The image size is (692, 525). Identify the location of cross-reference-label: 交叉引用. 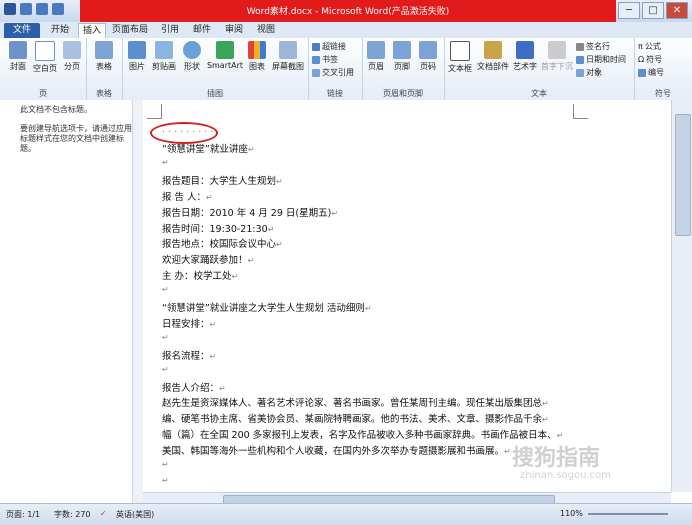
(338, 72).